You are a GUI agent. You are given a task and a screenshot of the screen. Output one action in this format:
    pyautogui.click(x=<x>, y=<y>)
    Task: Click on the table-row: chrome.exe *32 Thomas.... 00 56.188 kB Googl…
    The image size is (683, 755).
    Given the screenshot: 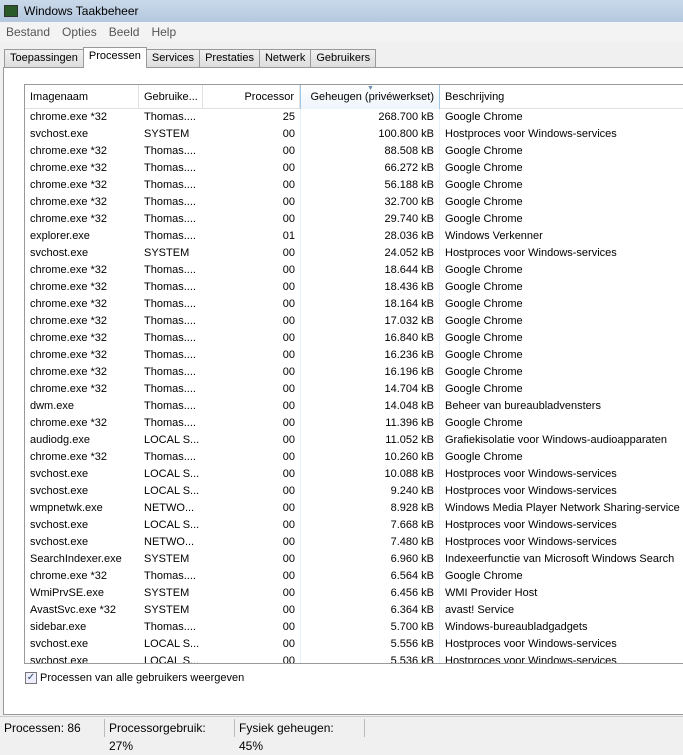 What is the action you would take?
    pyautogui.click(x=354, y=185)
    